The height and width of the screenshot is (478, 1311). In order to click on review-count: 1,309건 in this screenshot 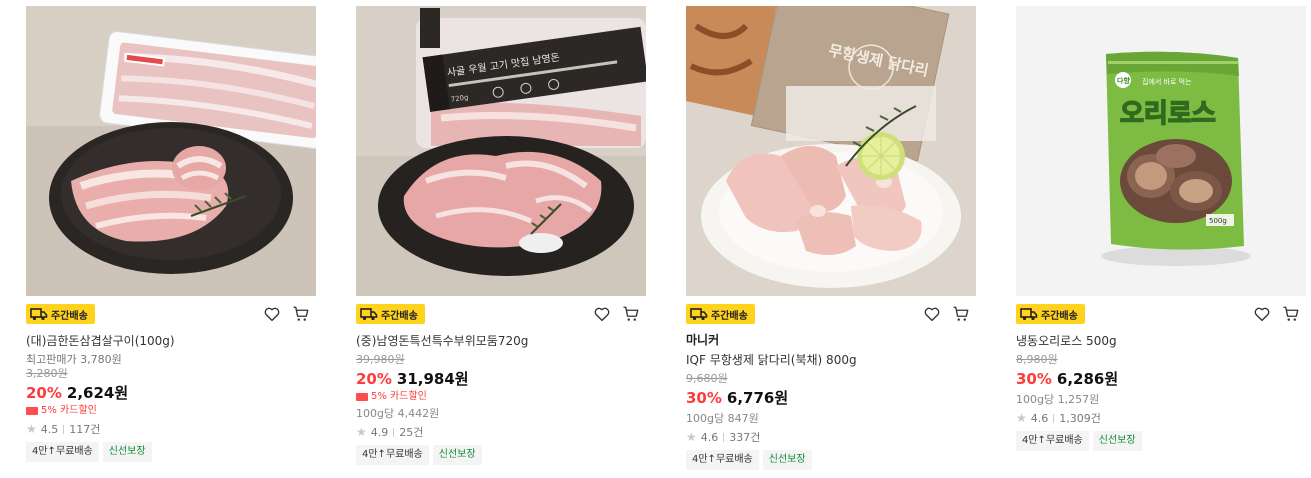, I will do `click(1080, 418)`.